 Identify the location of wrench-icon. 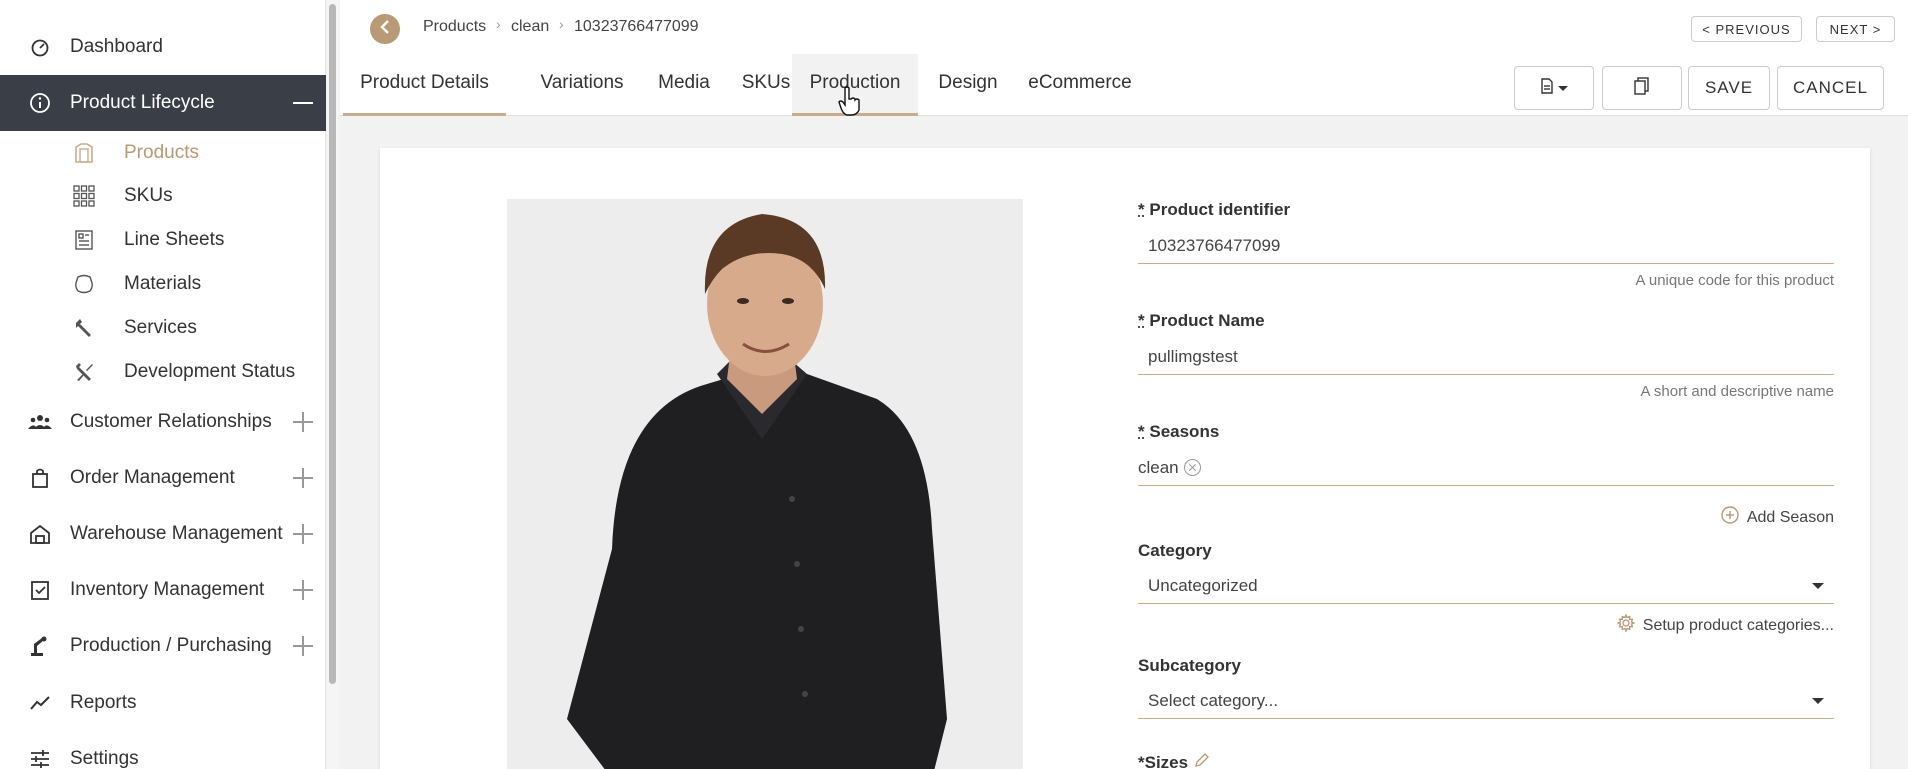
(84, 328).